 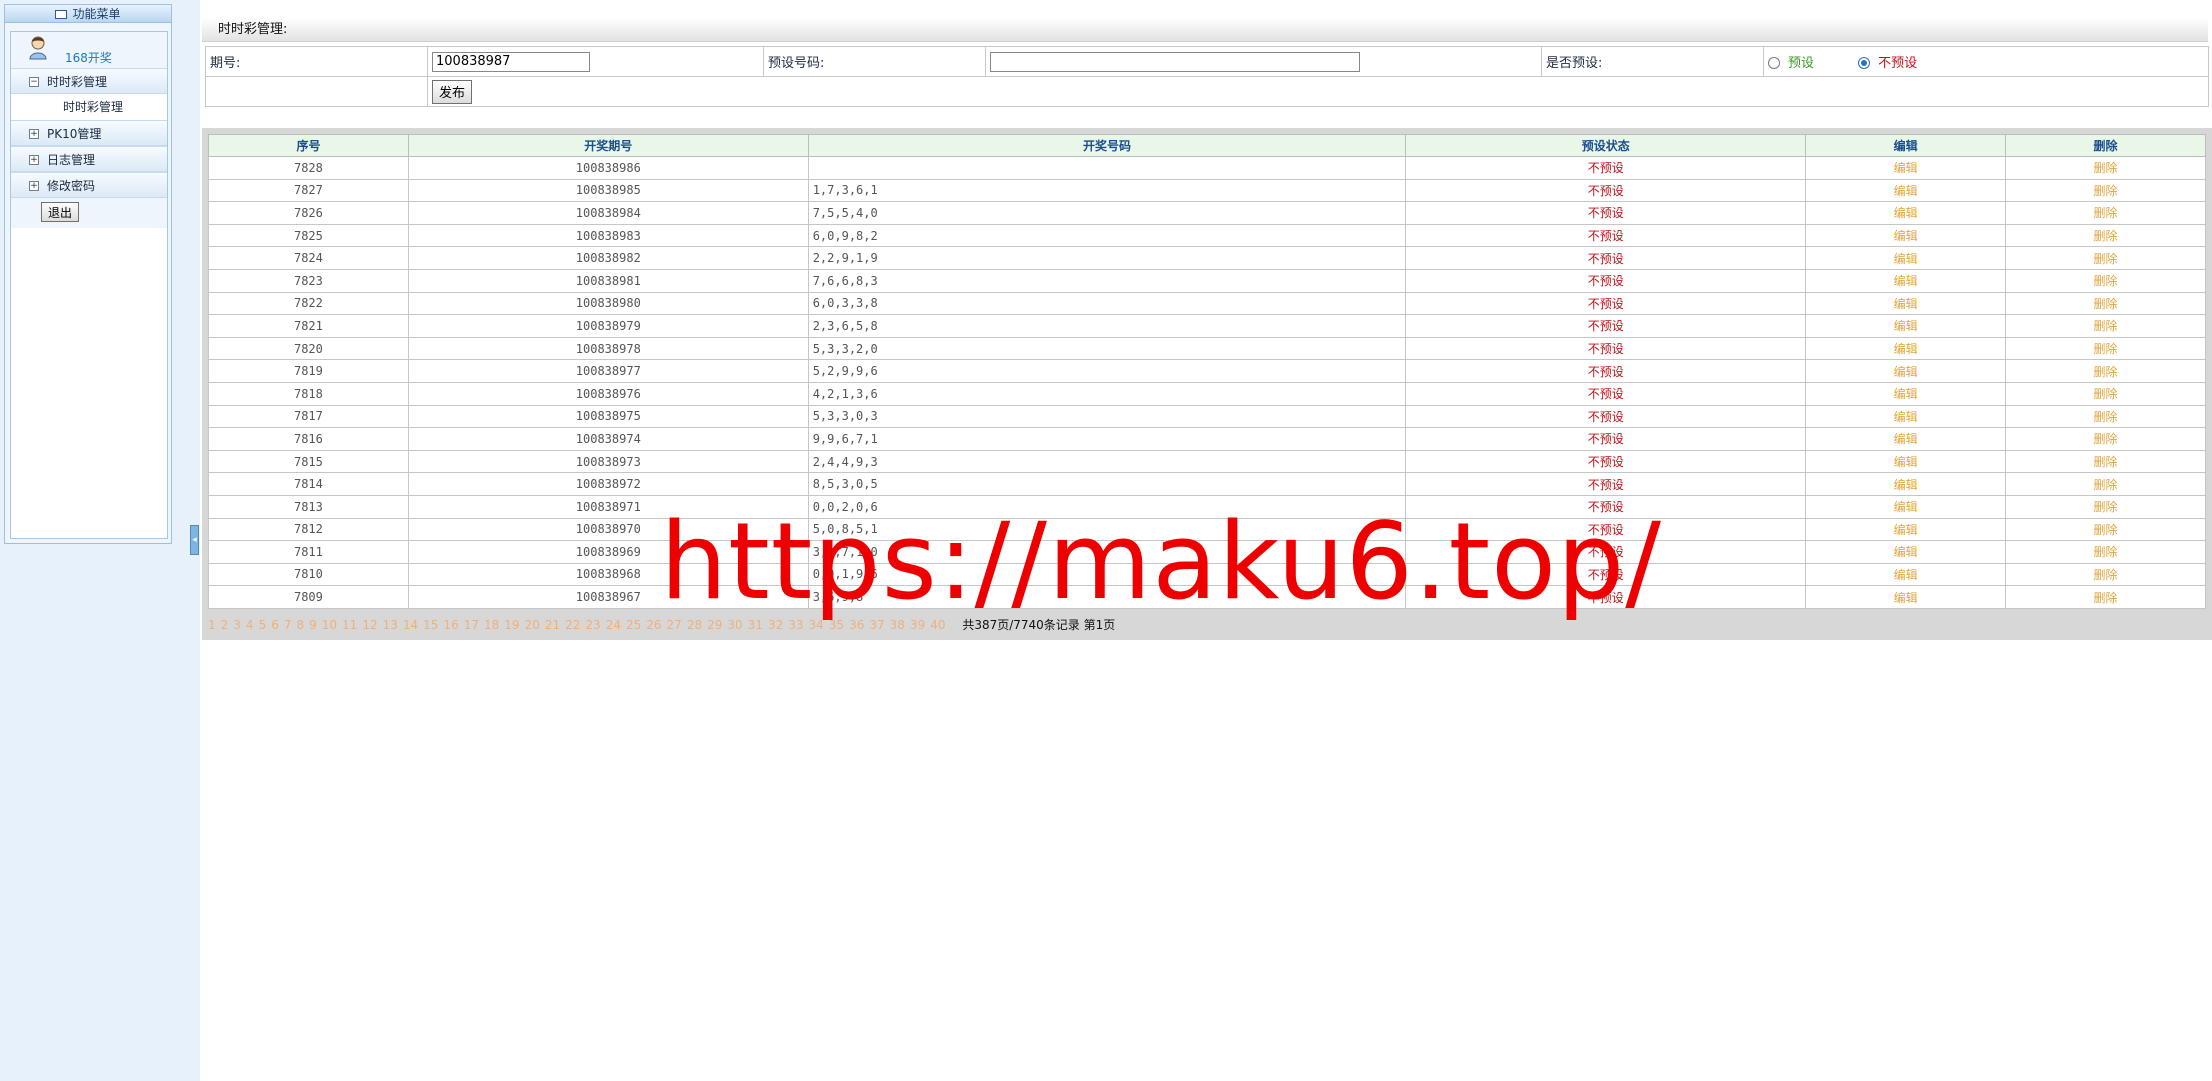 What do you see at coordinates (491, 625) in the screenshot?
I see `page-link: 18` at bounding box center [491, 625].